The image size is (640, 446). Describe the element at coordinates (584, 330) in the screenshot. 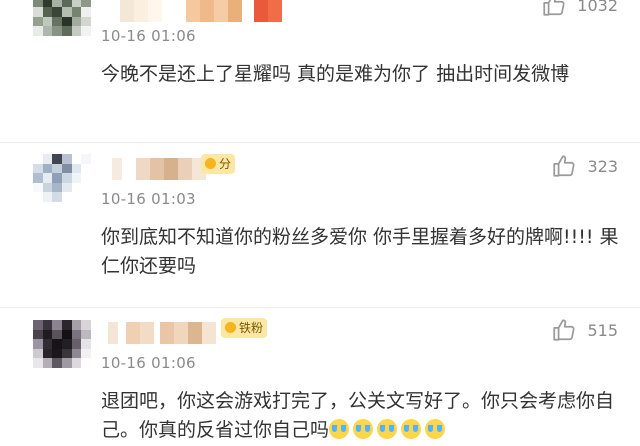

I see `like-button: 515` at that location.